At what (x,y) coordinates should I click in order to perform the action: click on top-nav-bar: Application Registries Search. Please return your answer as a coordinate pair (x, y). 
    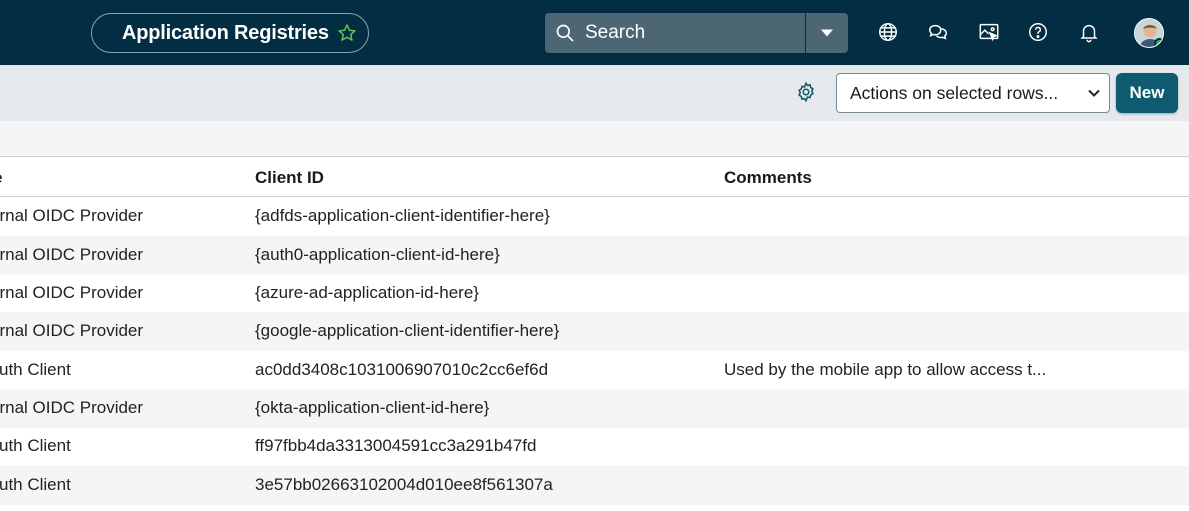
    Looking at the image, I should click on (594, 32).